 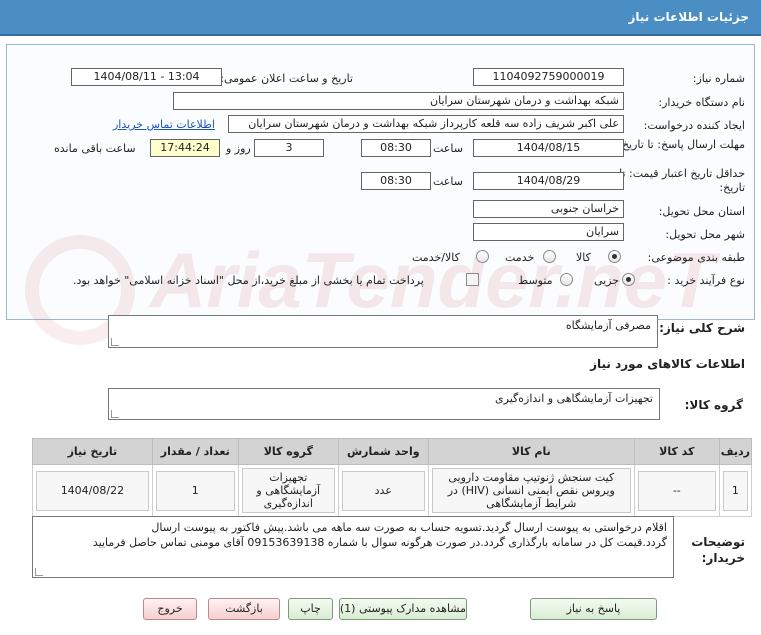 I want to click on goods-group-field: تجهیزات آزمایشگاهی و اندازه‌گیری, so click(x=384, y=404).